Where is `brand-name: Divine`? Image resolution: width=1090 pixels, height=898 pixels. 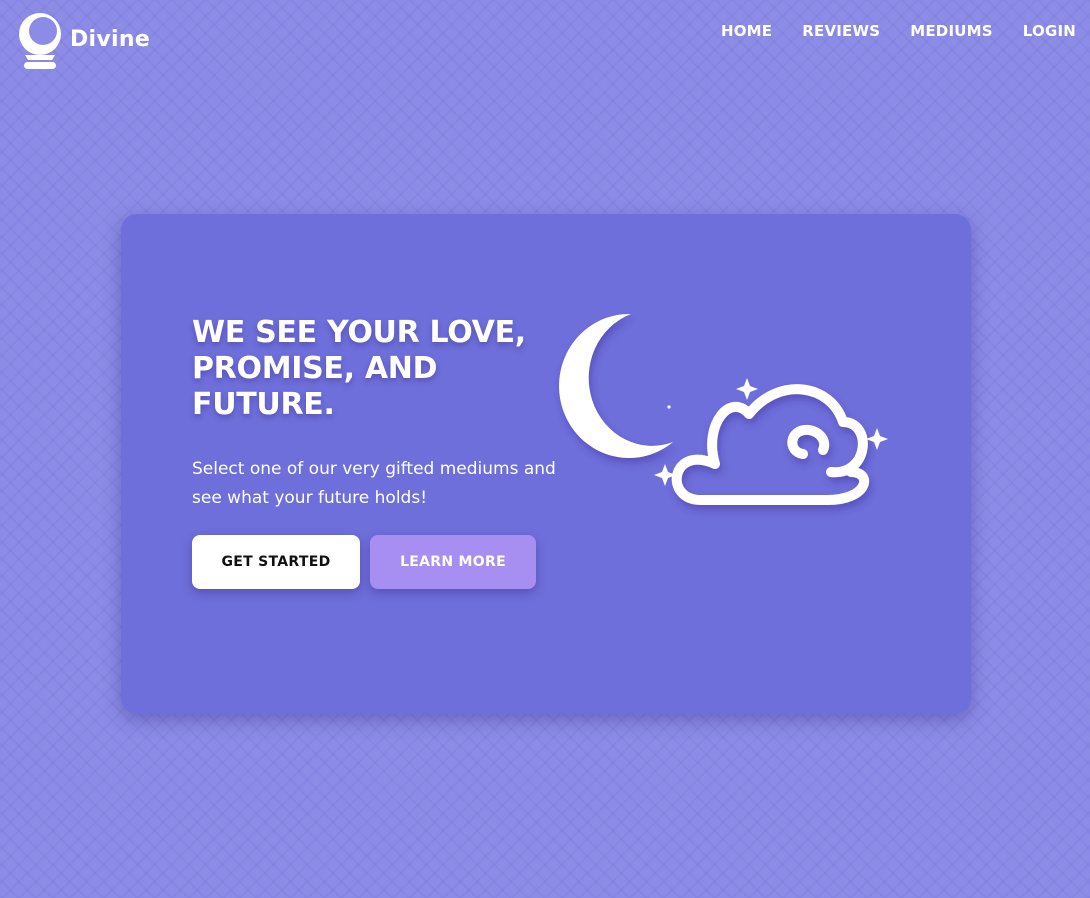
brand-name: Divine is located at coordinates (110, 39).